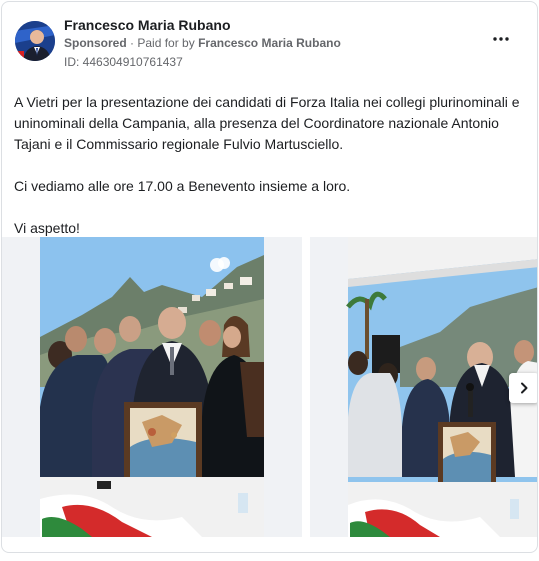  Describe the element at coordinates (95, 43) in the screenshot. I see `sponsored-label: Sponsored` at that location.